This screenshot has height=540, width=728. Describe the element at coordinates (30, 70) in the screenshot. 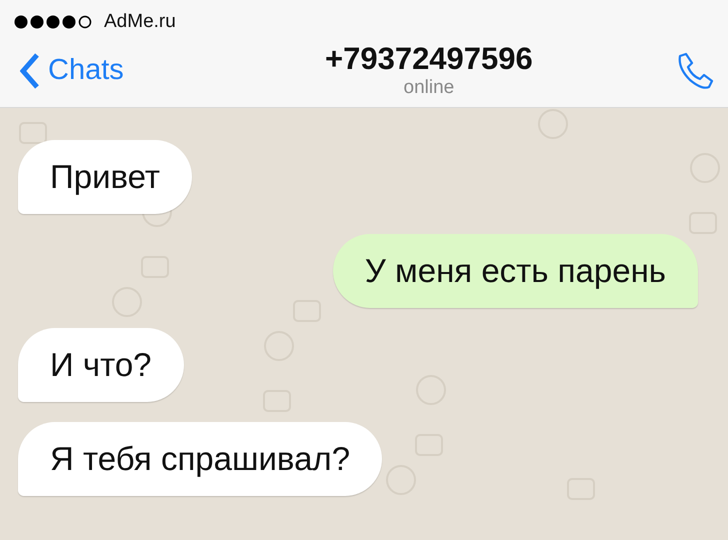

I see `chevron-left-icon` at that location.